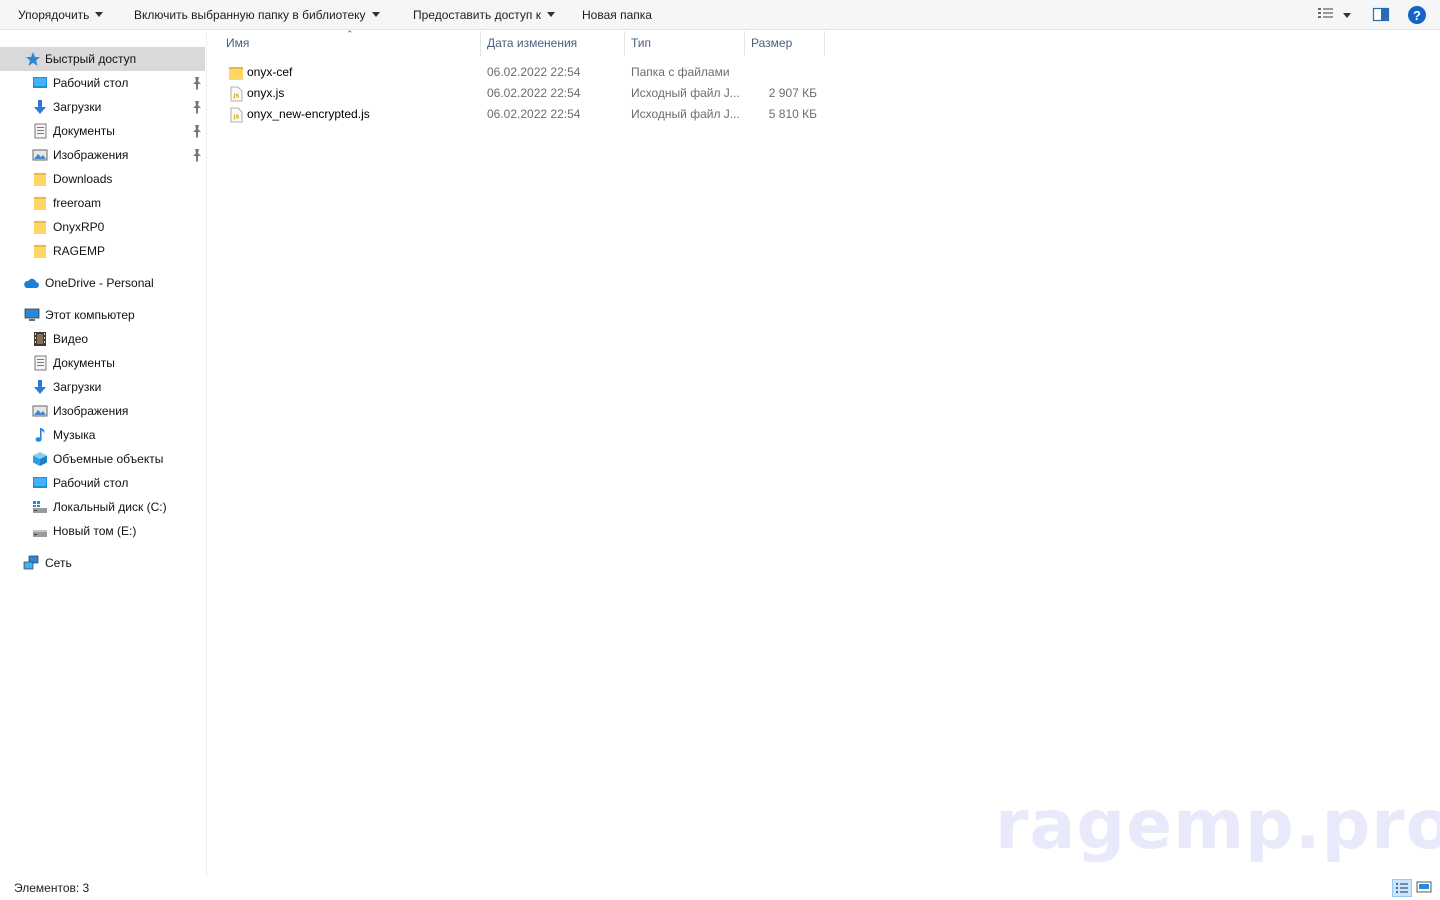  I want to click on nav-pc-drive-c: Локальный диск (C:), so click(102, 507).